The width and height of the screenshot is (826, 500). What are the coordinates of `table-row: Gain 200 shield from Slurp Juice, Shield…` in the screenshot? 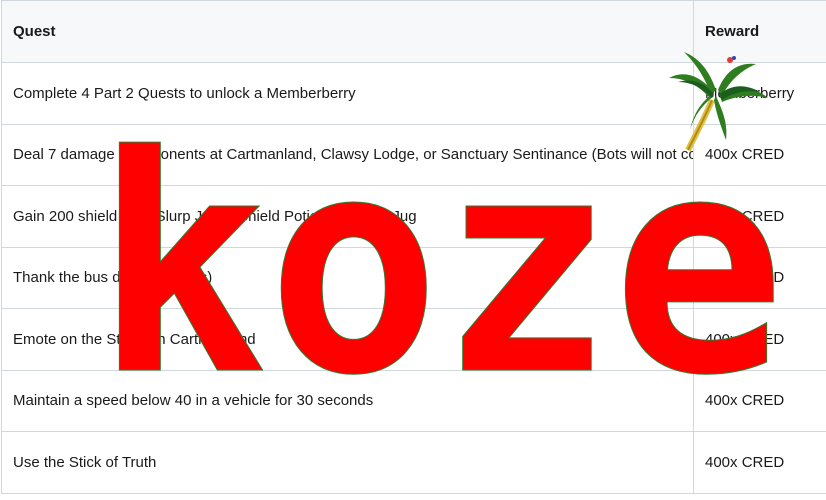 It's located at (413, 216).